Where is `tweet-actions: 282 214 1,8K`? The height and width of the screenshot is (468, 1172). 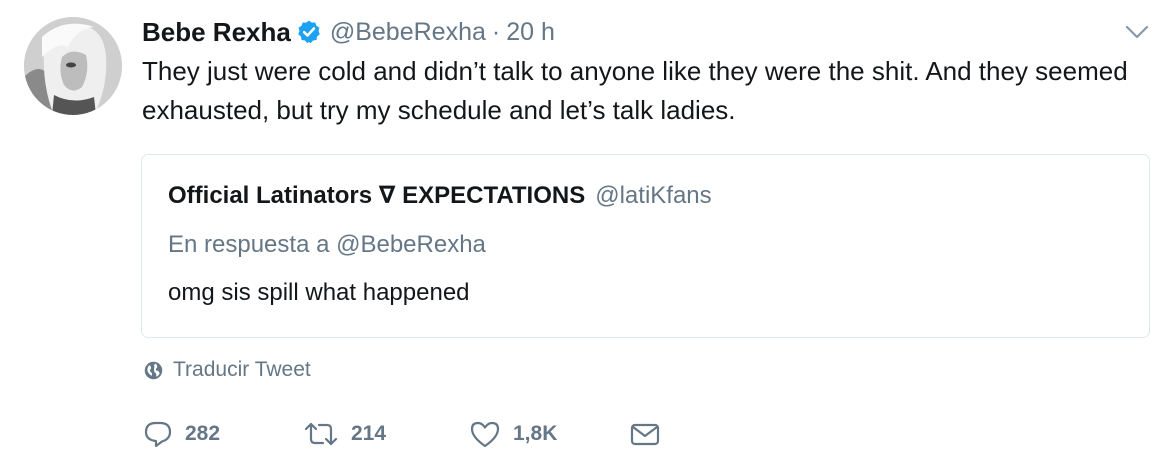 tweet-actions: 282 214 1,8K is located at coordinates (402, 434).